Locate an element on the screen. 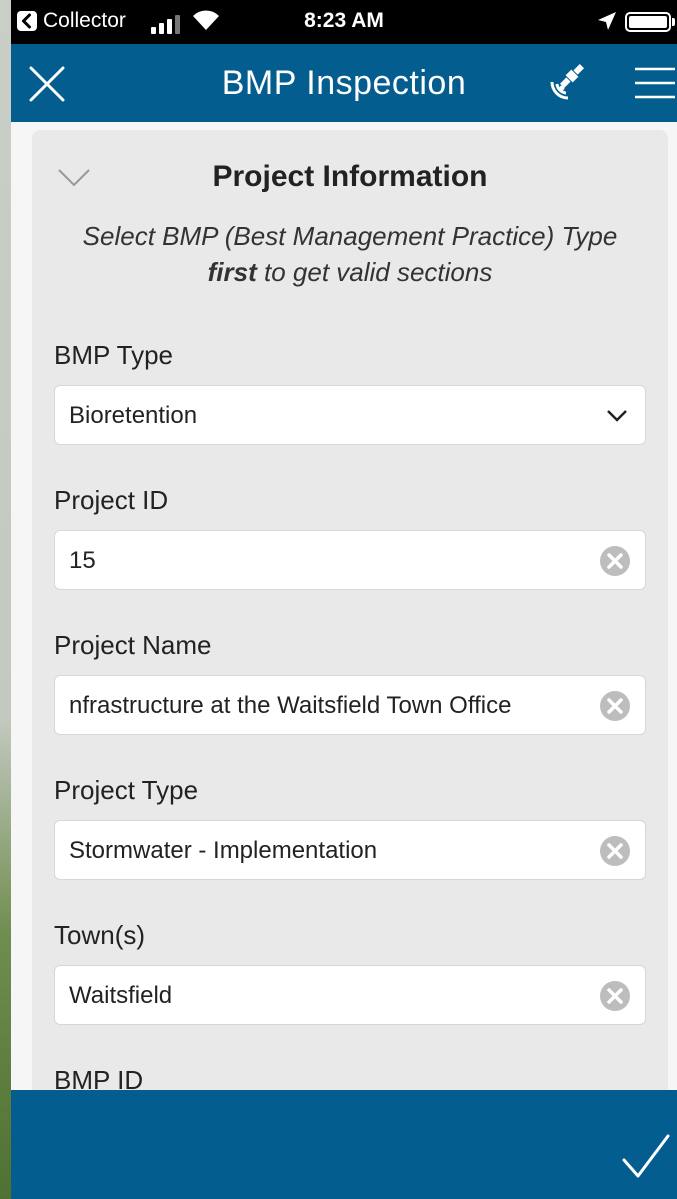 Image resolution: width=677 pixels, height=1199 pixels. section-title: Project Information is located at coordinates (350, 176).